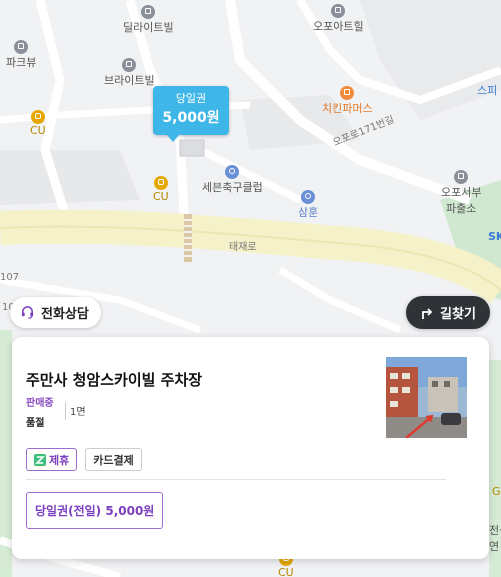  I want to click on poi-bright: 브라이트빌, so click(129, 73).